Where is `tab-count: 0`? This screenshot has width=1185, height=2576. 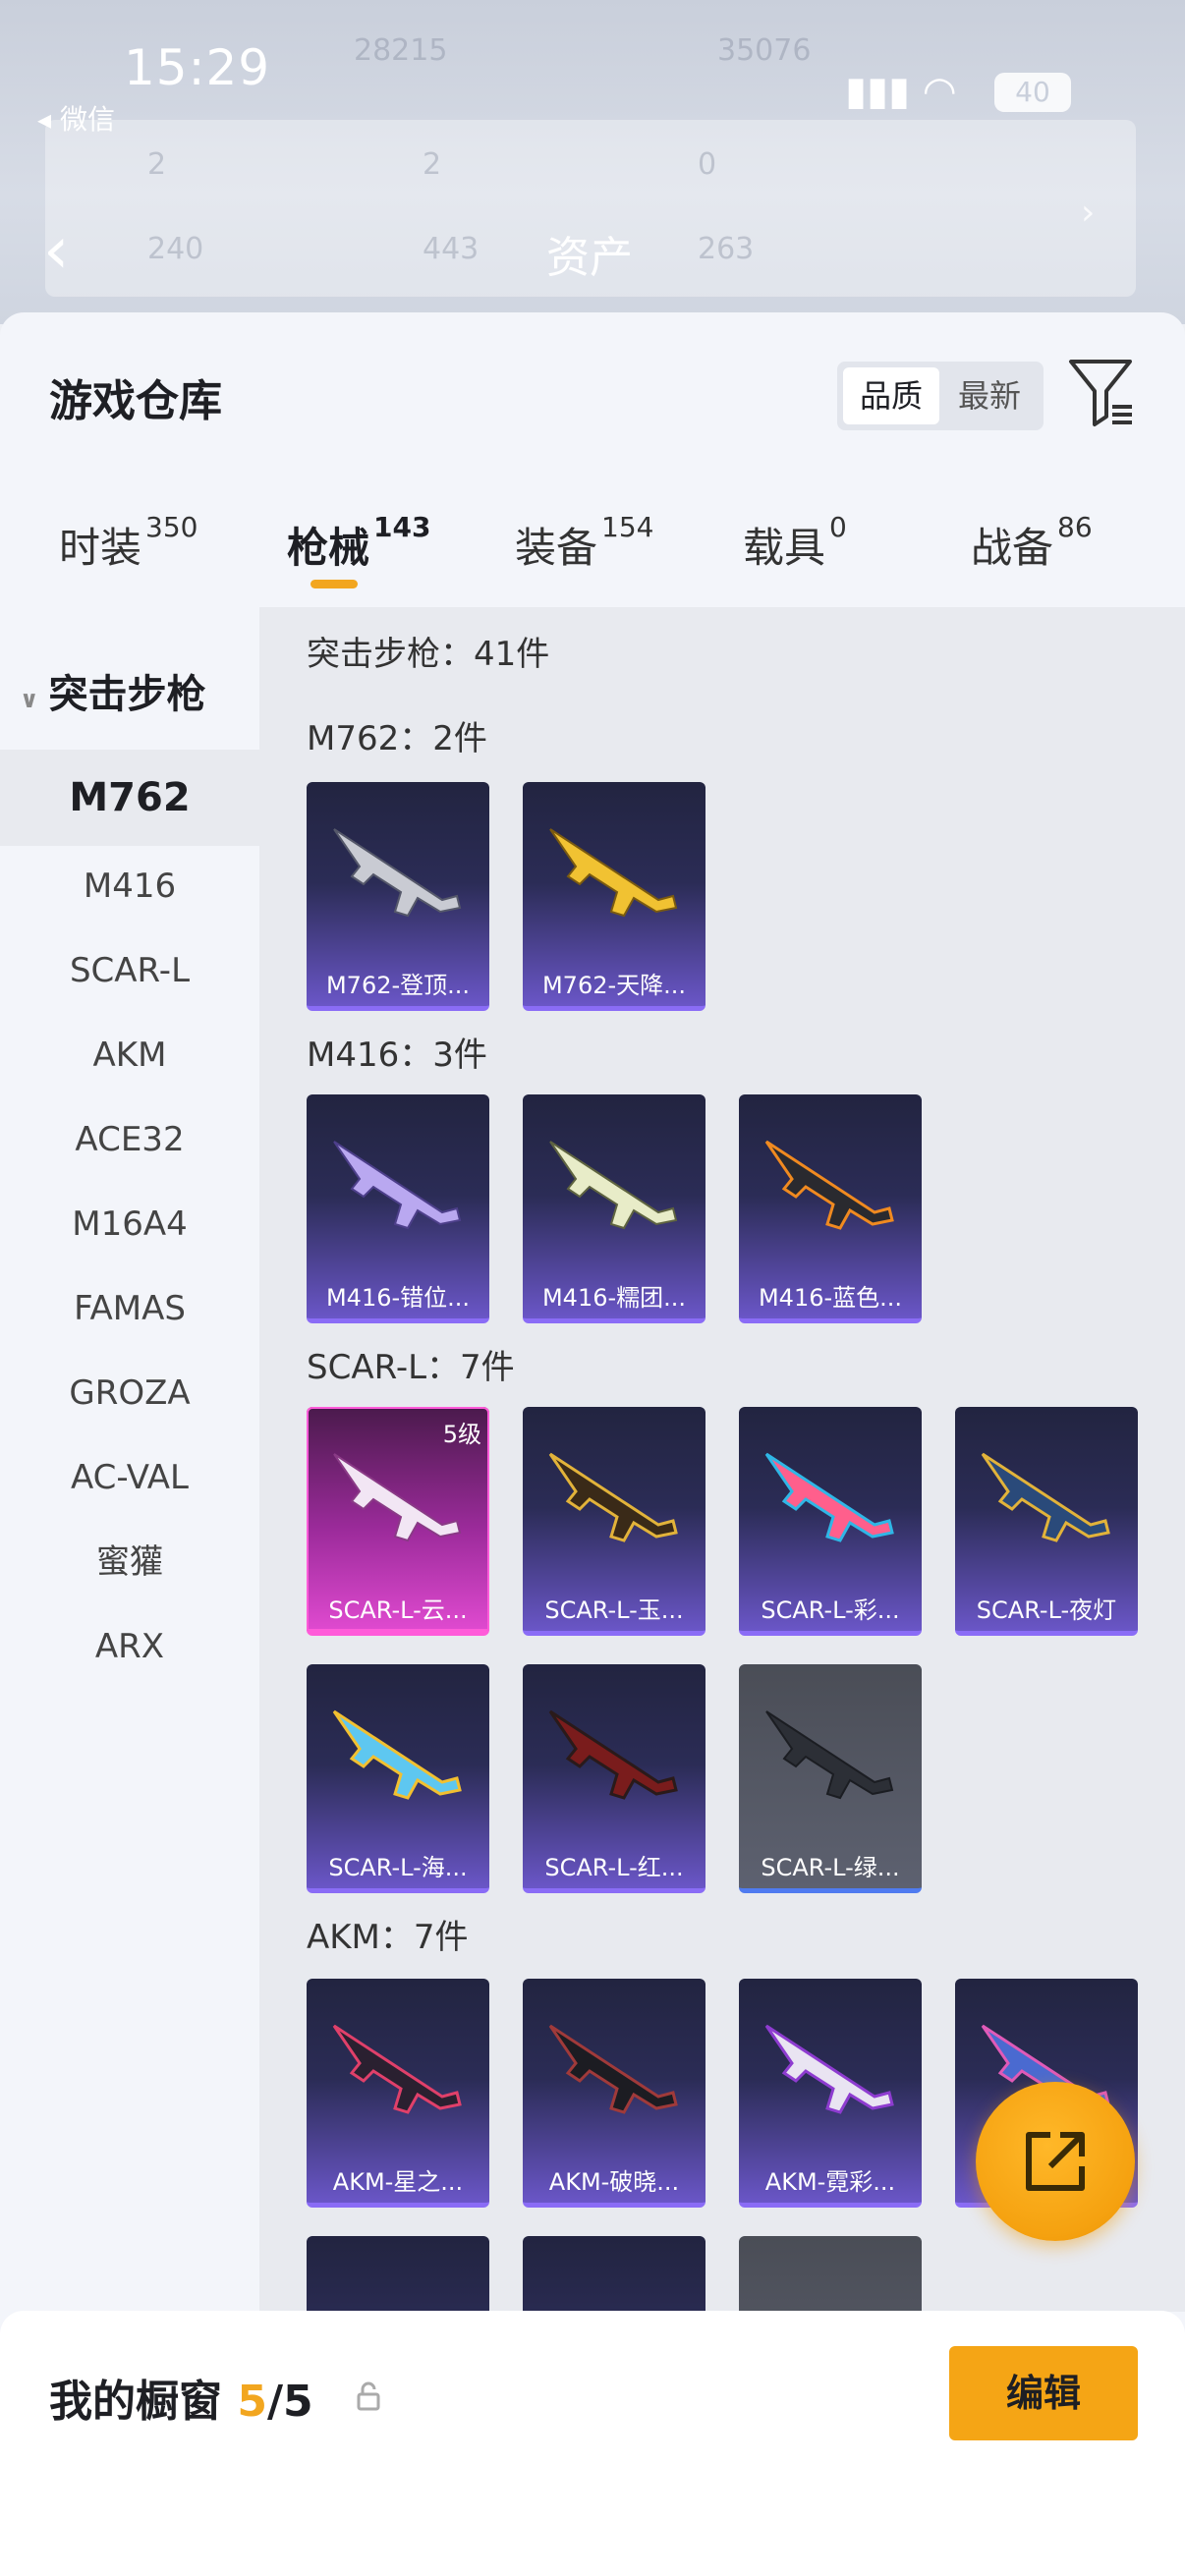
tab-count: 0 is located at coordinates (838, 527).